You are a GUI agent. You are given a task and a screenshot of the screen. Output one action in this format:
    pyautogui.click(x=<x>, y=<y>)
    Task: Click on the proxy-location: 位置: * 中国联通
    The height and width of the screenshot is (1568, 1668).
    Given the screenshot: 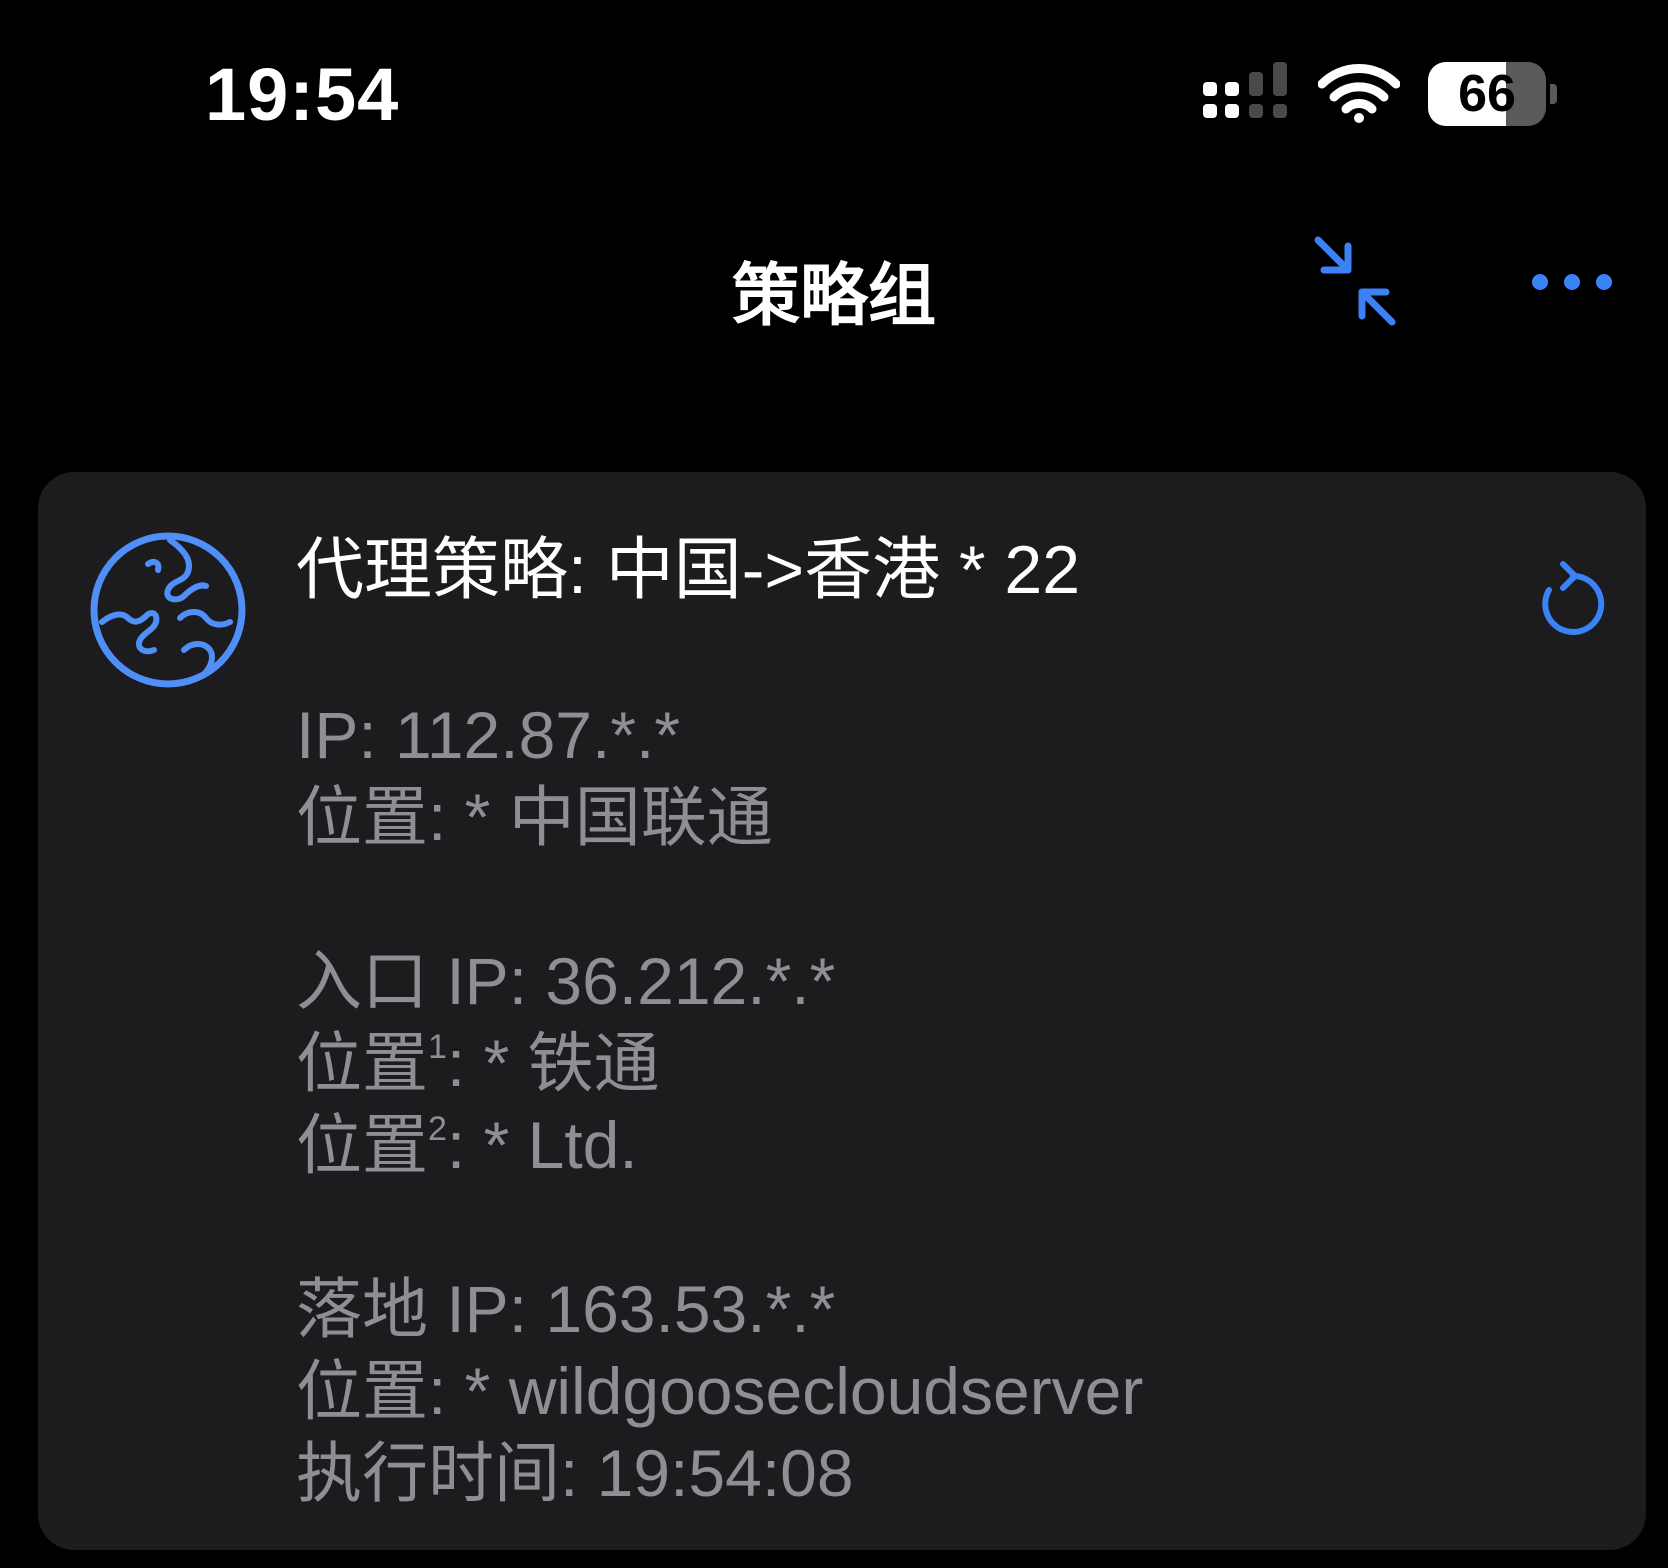 What is the action you would take?
    pyautogui.click(x=534, y=817)
    